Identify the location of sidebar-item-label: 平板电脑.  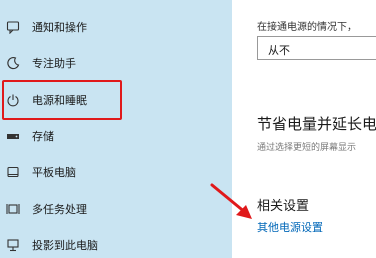
(54, 172).